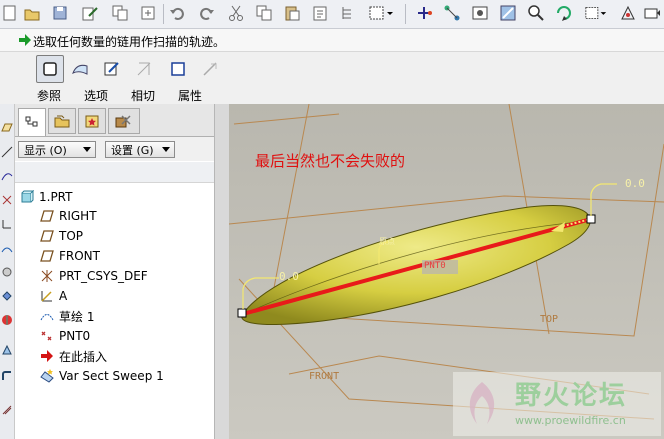 The width and height of the screenshot is (664, 439). I want to click on new-icon, so click(10, 13).